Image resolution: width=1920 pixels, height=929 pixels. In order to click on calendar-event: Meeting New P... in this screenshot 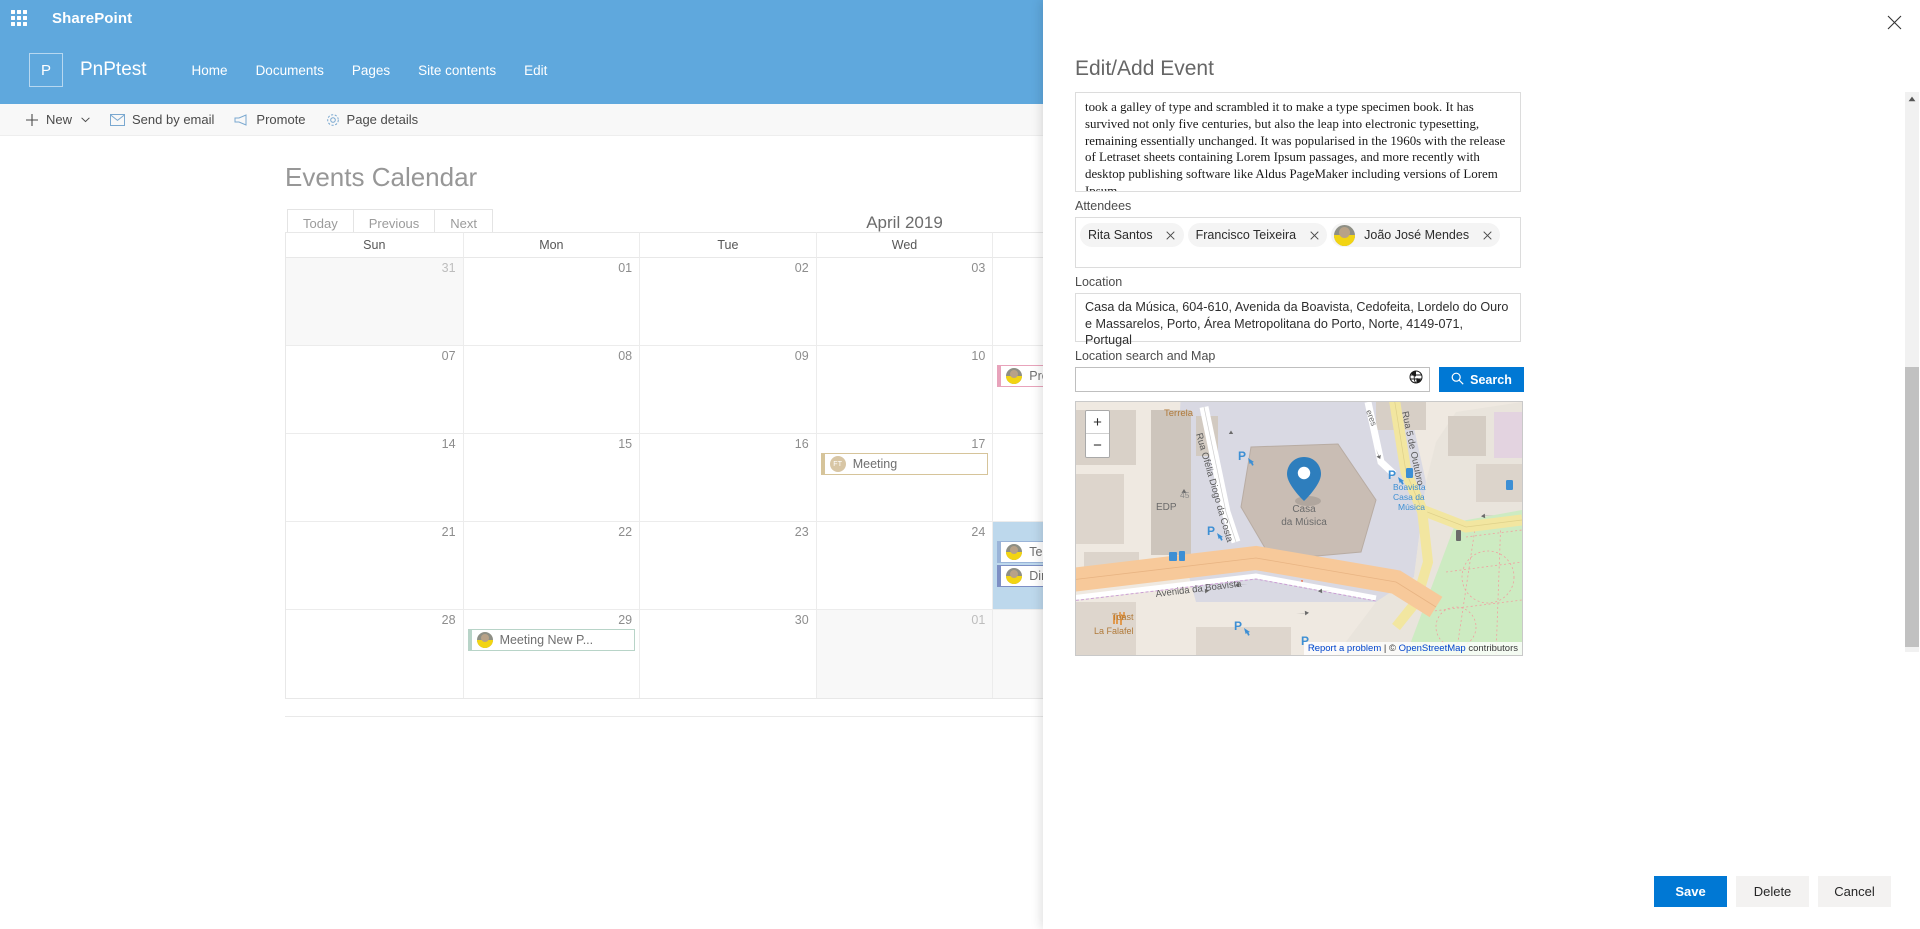, I will do `click(551, 640)`.